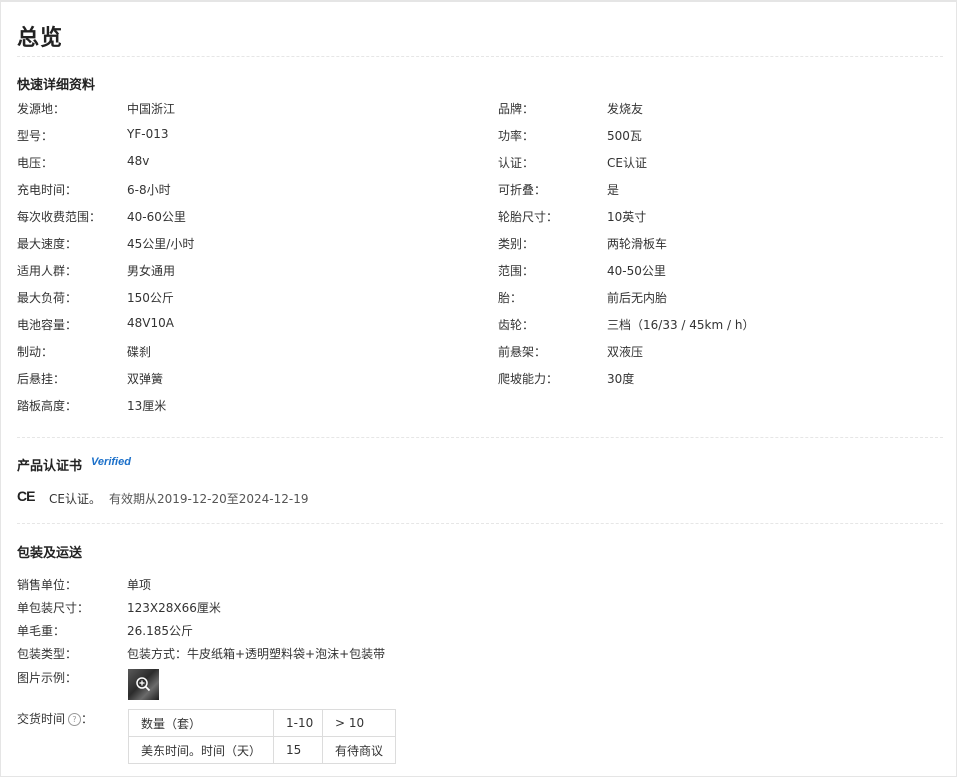 This screenshot has width=961, height=779. Describe the element at coordinates (516, 271) in the screenshot. I see `detail-label: 范围：` at that location.